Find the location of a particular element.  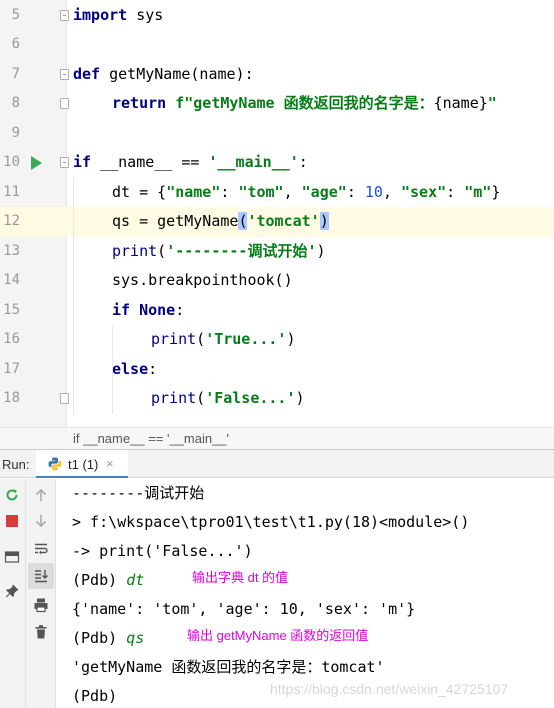

code-token: '--------调试开始' is located at coordinates (241, 250).